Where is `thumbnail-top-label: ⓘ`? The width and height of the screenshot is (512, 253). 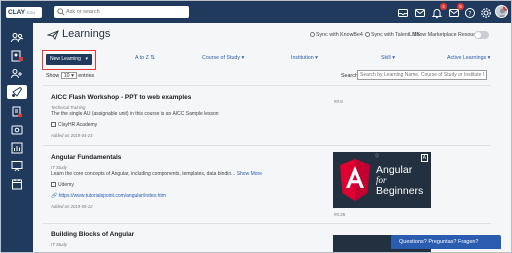
thumbnail-top-label: ⓘ is located at coordinates (377, 155).